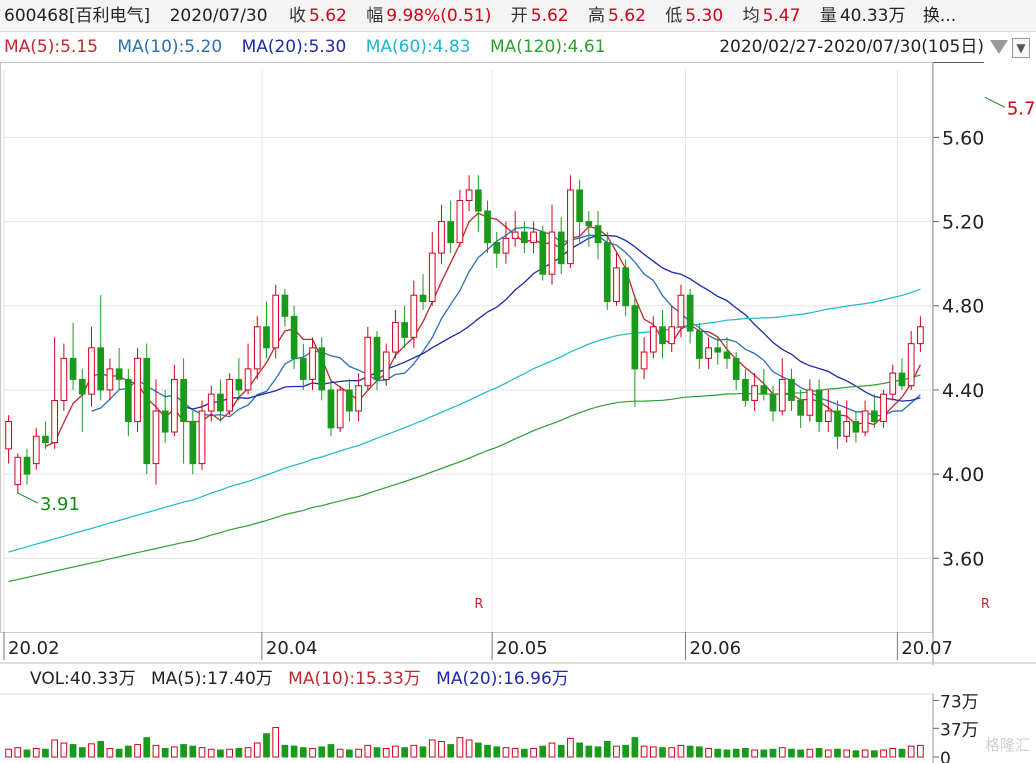 This screenshot has height=763, width=1036. I want to click on vol-tick-label: 73万, so click(959, 702).